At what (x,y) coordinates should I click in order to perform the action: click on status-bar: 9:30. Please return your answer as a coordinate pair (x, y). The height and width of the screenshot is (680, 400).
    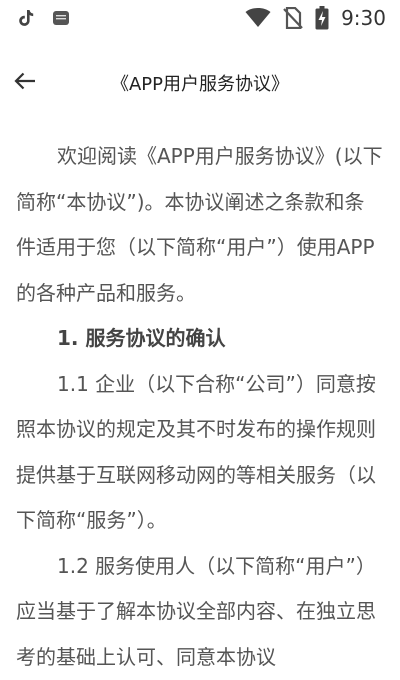
    Looking at the image, I should click on (200, 18).